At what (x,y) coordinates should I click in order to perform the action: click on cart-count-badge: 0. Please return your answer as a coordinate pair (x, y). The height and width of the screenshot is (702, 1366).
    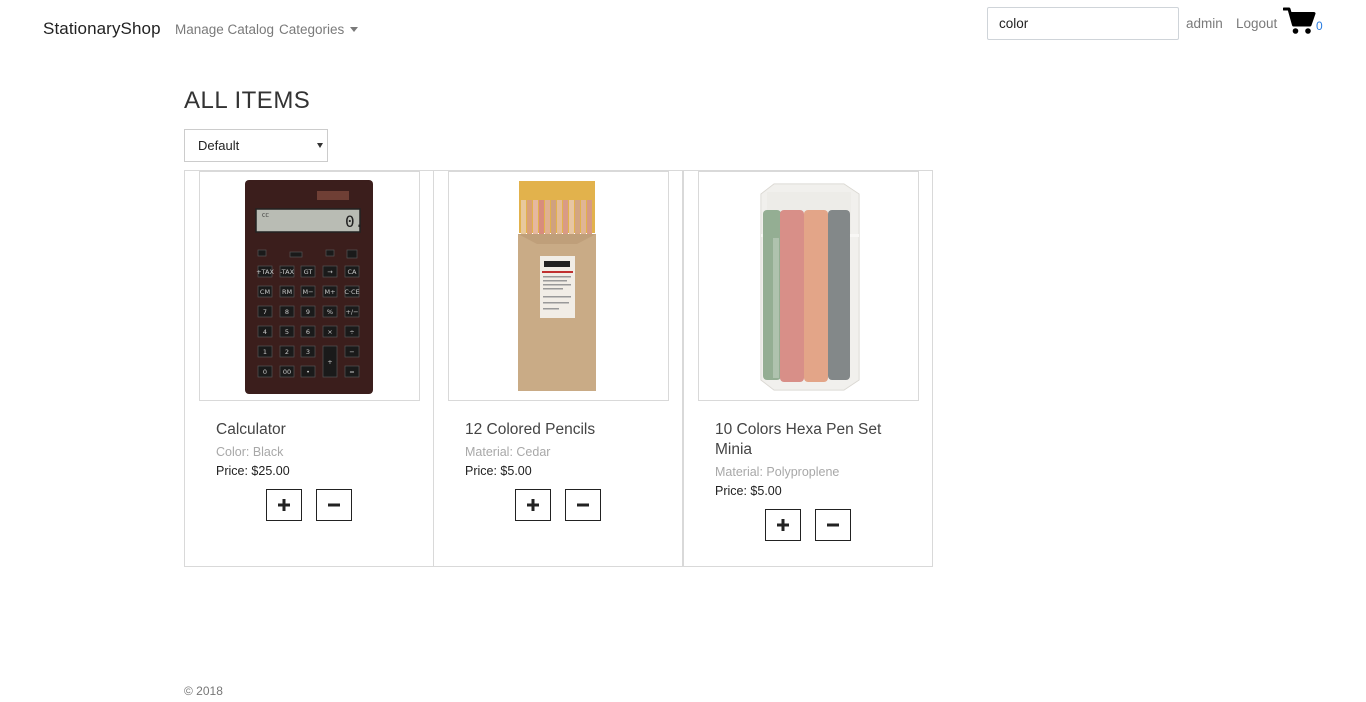
    Looking at the image, I should click on (1319, 26).